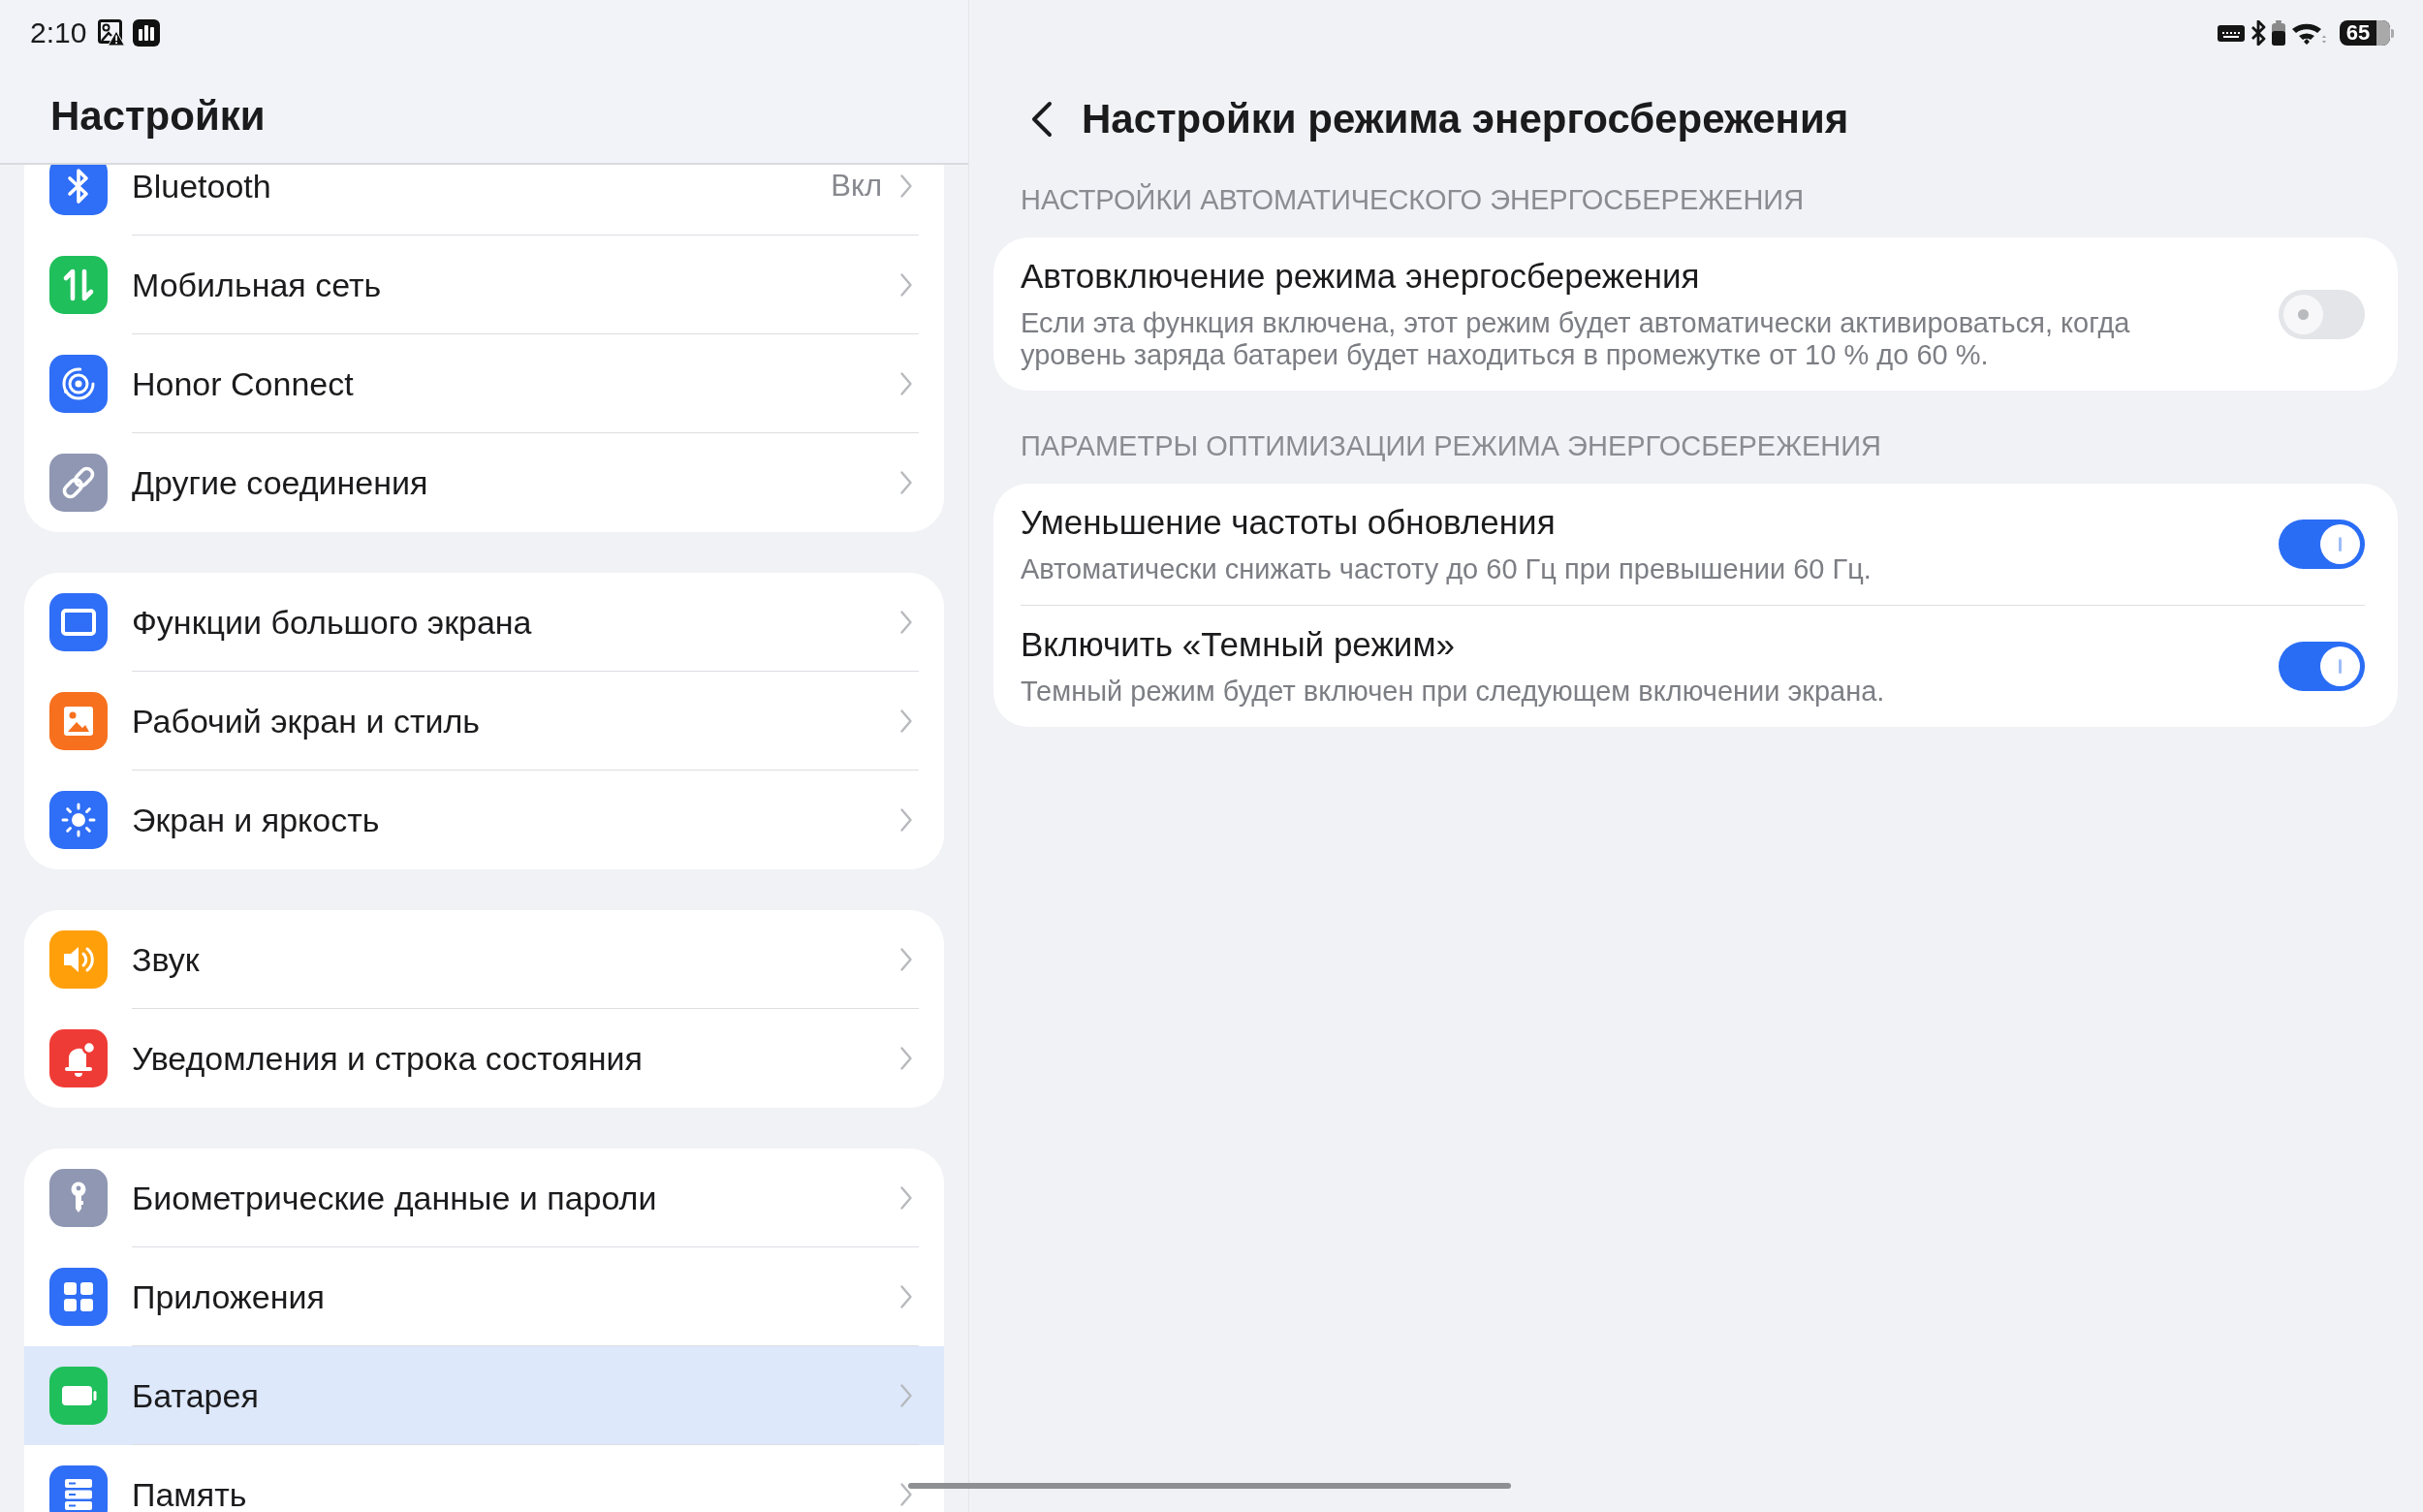 The width and height of the screenshot is (2423, 1512). Describe the element at coordinates (1465, 119) in the screenshot. I see `page-title: Настройки режима энергосбережения` at that location.